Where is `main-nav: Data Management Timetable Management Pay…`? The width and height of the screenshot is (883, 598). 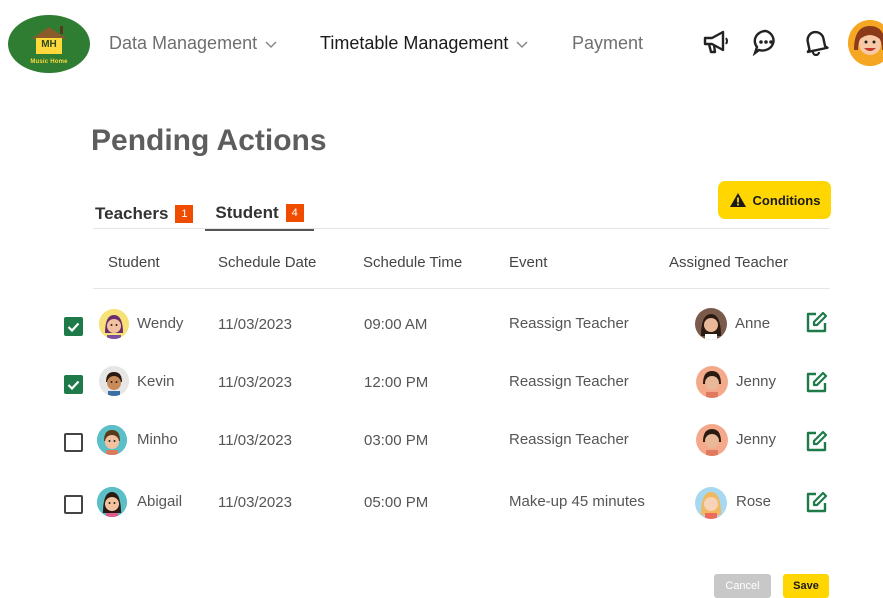 main-nav: Data Management Timetable Management Pay… is located at coordinates (376, 43).